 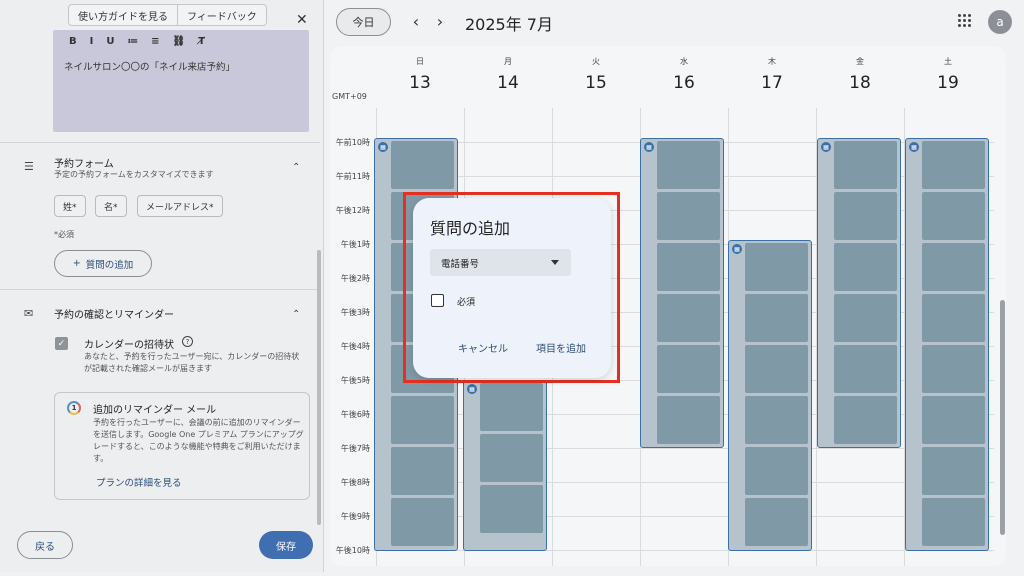 I want to click on underline-icon: U, so click(x=110, y=41).